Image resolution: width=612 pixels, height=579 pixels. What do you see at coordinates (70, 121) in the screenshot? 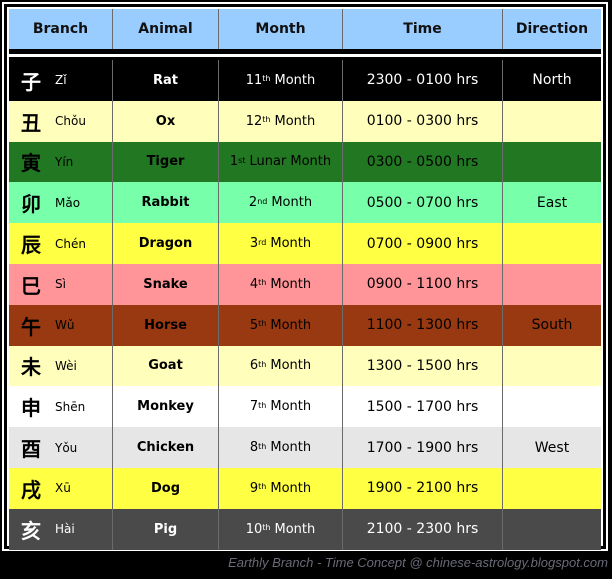
I see `branch-pinyin: Chǒu` at bounding box center [70, 121].